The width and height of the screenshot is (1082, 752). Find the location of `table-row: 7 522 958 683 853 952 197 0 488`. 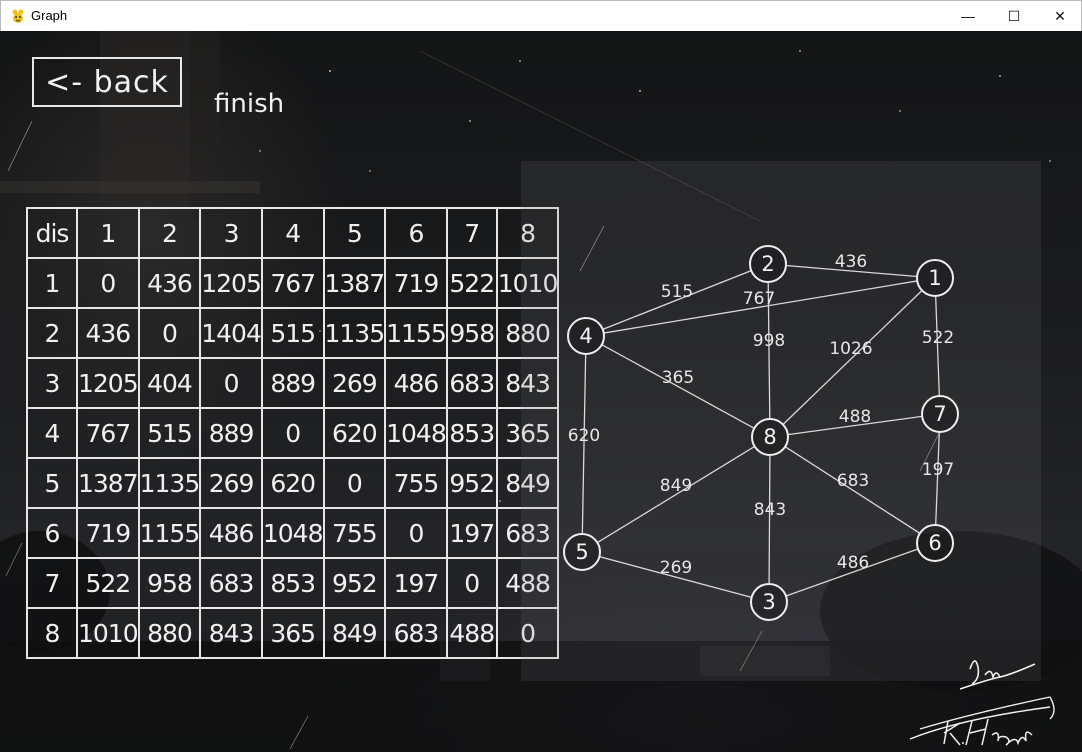

table-row: 7 522 958 683 853 952 197 0 488 is located at coordinates (293, 583).